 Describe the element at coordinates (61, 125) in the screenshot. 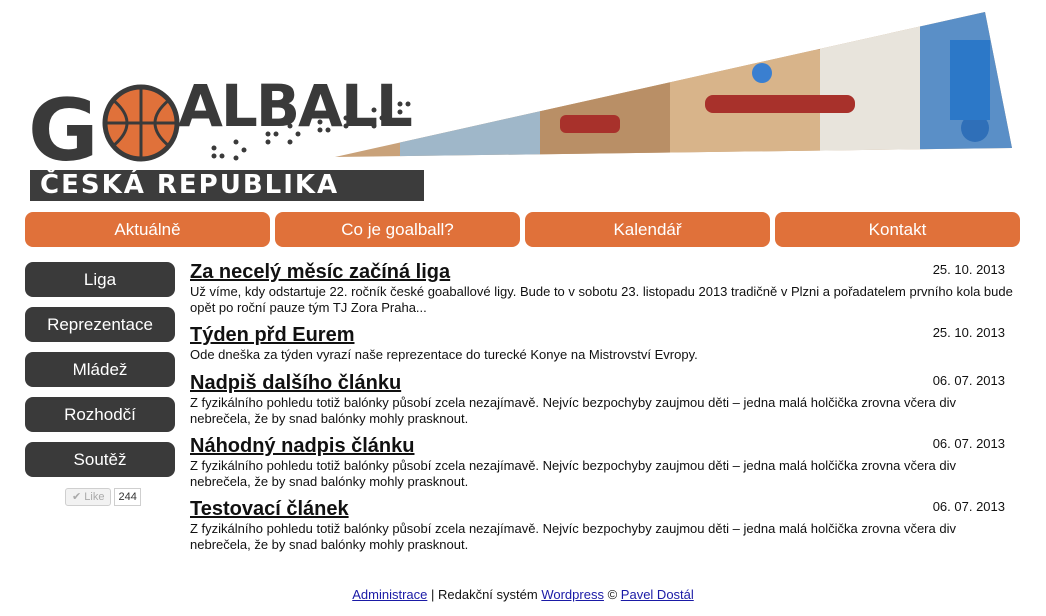

I see `svg-text: G` at that location.